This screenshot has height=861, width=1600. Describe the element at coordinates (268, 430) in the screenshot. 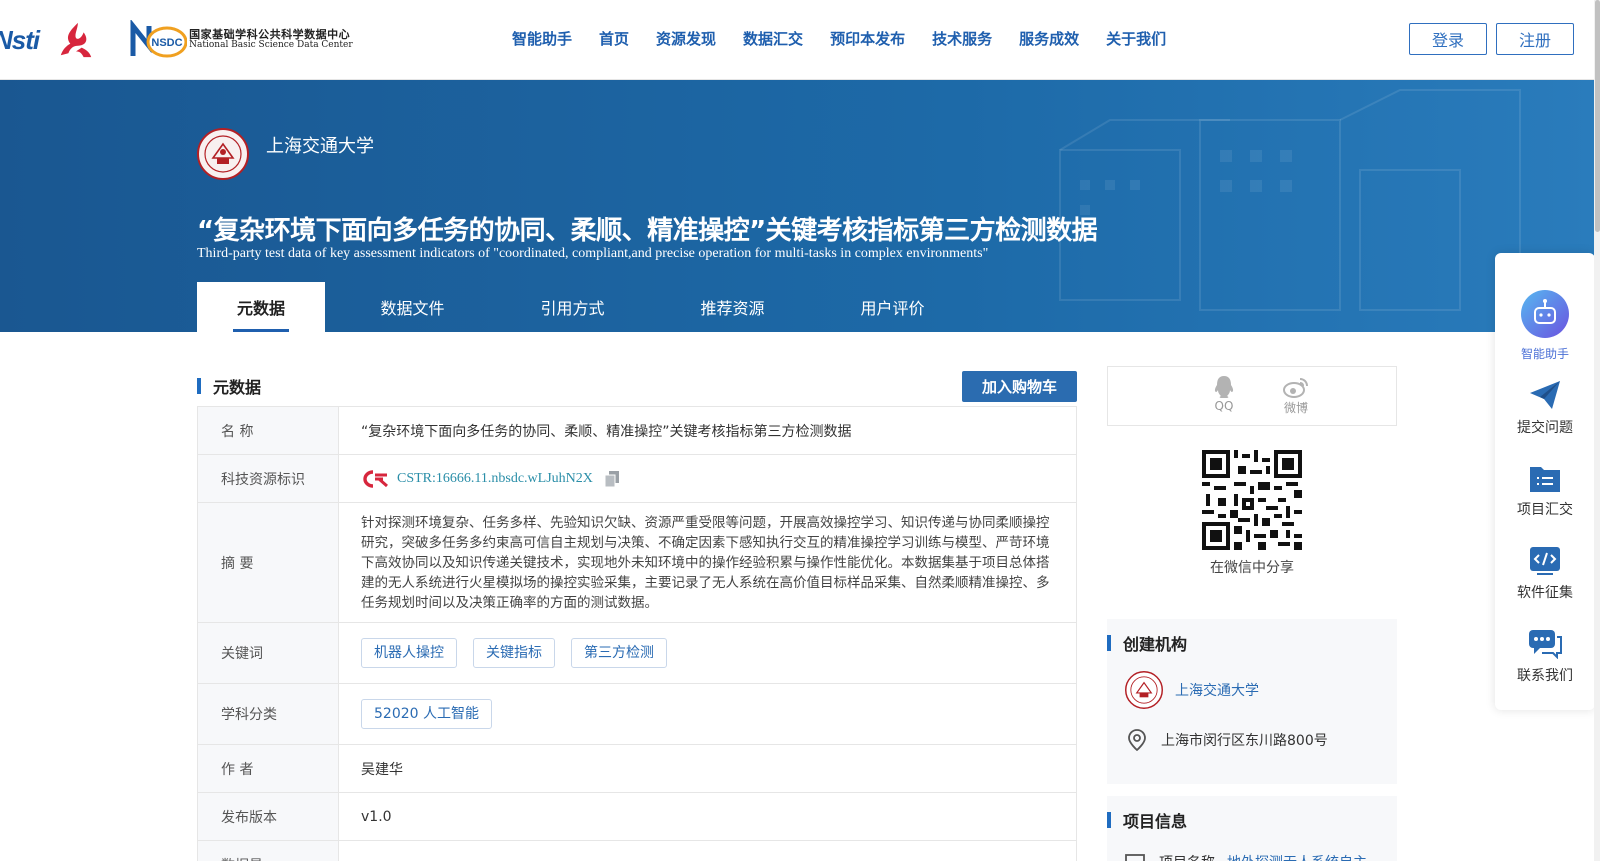

I see `row-label: 名 称` at that location.